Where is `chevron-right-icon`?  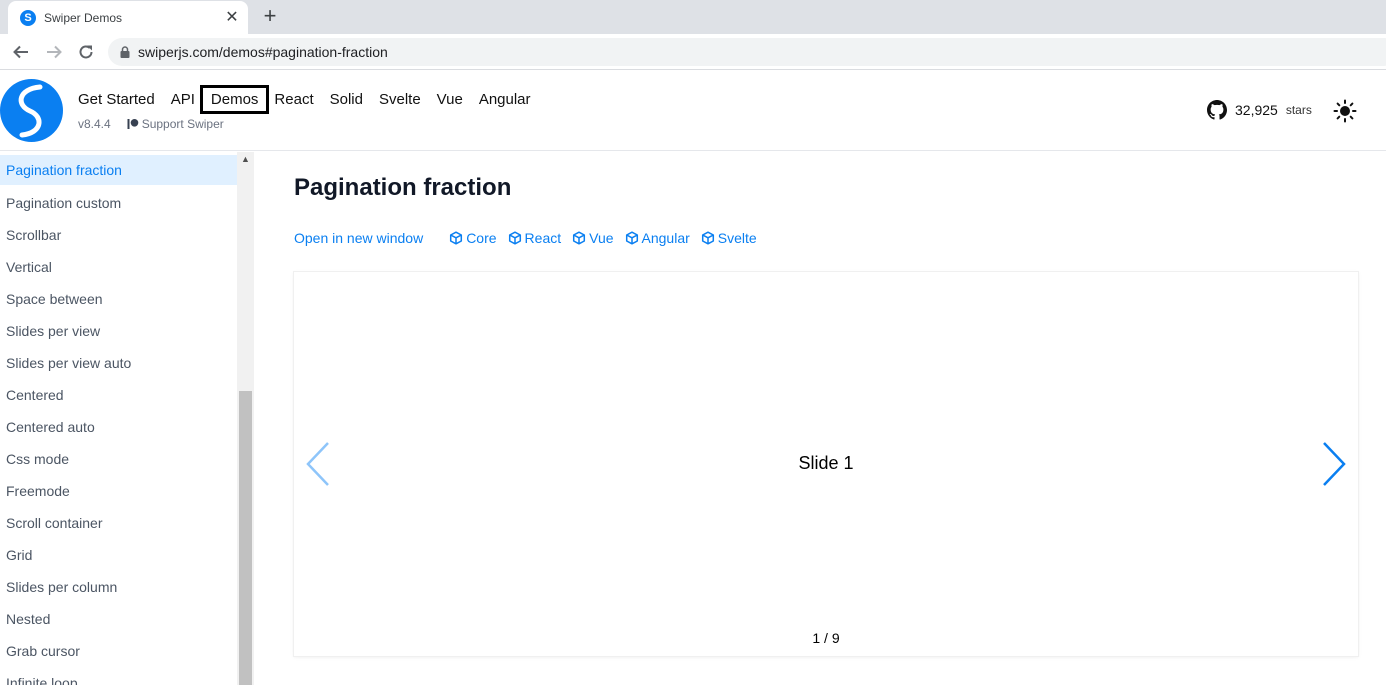 chevron-right-icon is located at coordinates (1334, 464).